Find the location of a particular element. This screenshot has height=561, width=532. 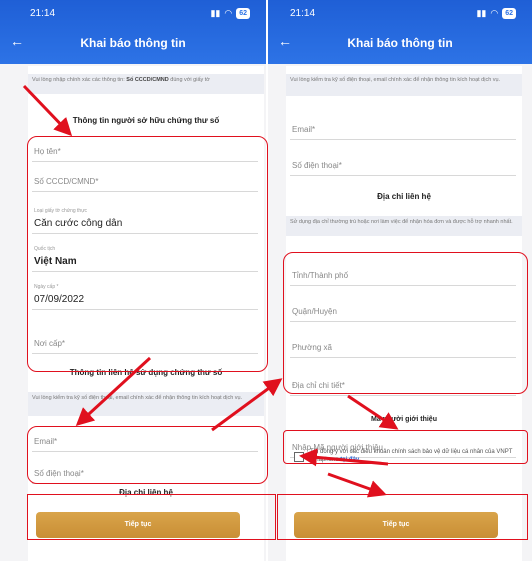

terms-link: tại đây is located at coordinates (349, 460).